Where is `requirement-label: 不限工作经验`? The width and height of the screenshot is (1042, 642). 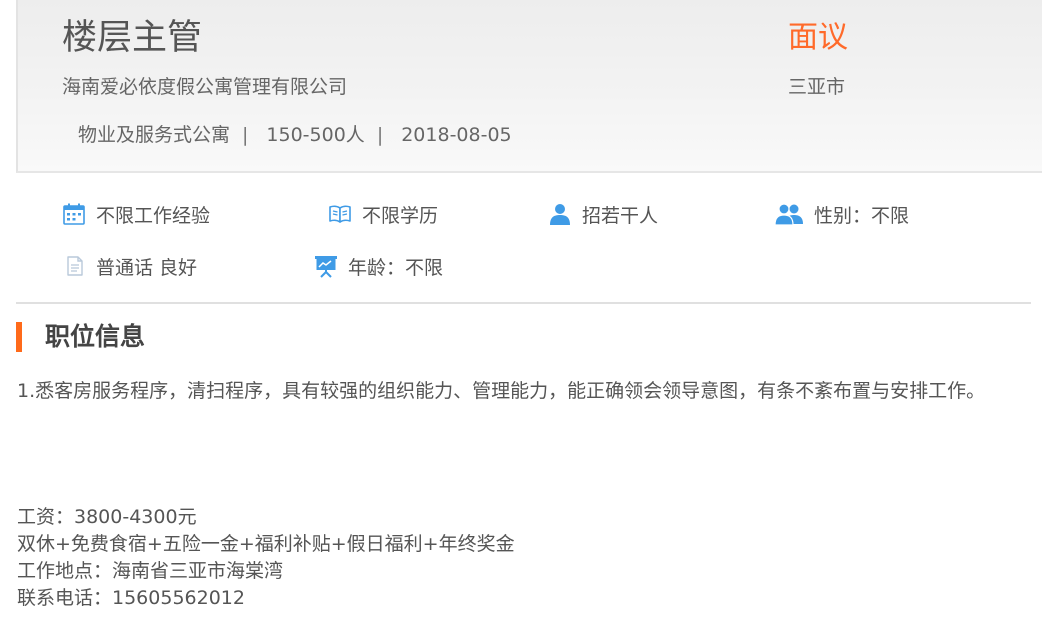 requirement-label: 不限工作经验 is located at coordinates (153, 215).